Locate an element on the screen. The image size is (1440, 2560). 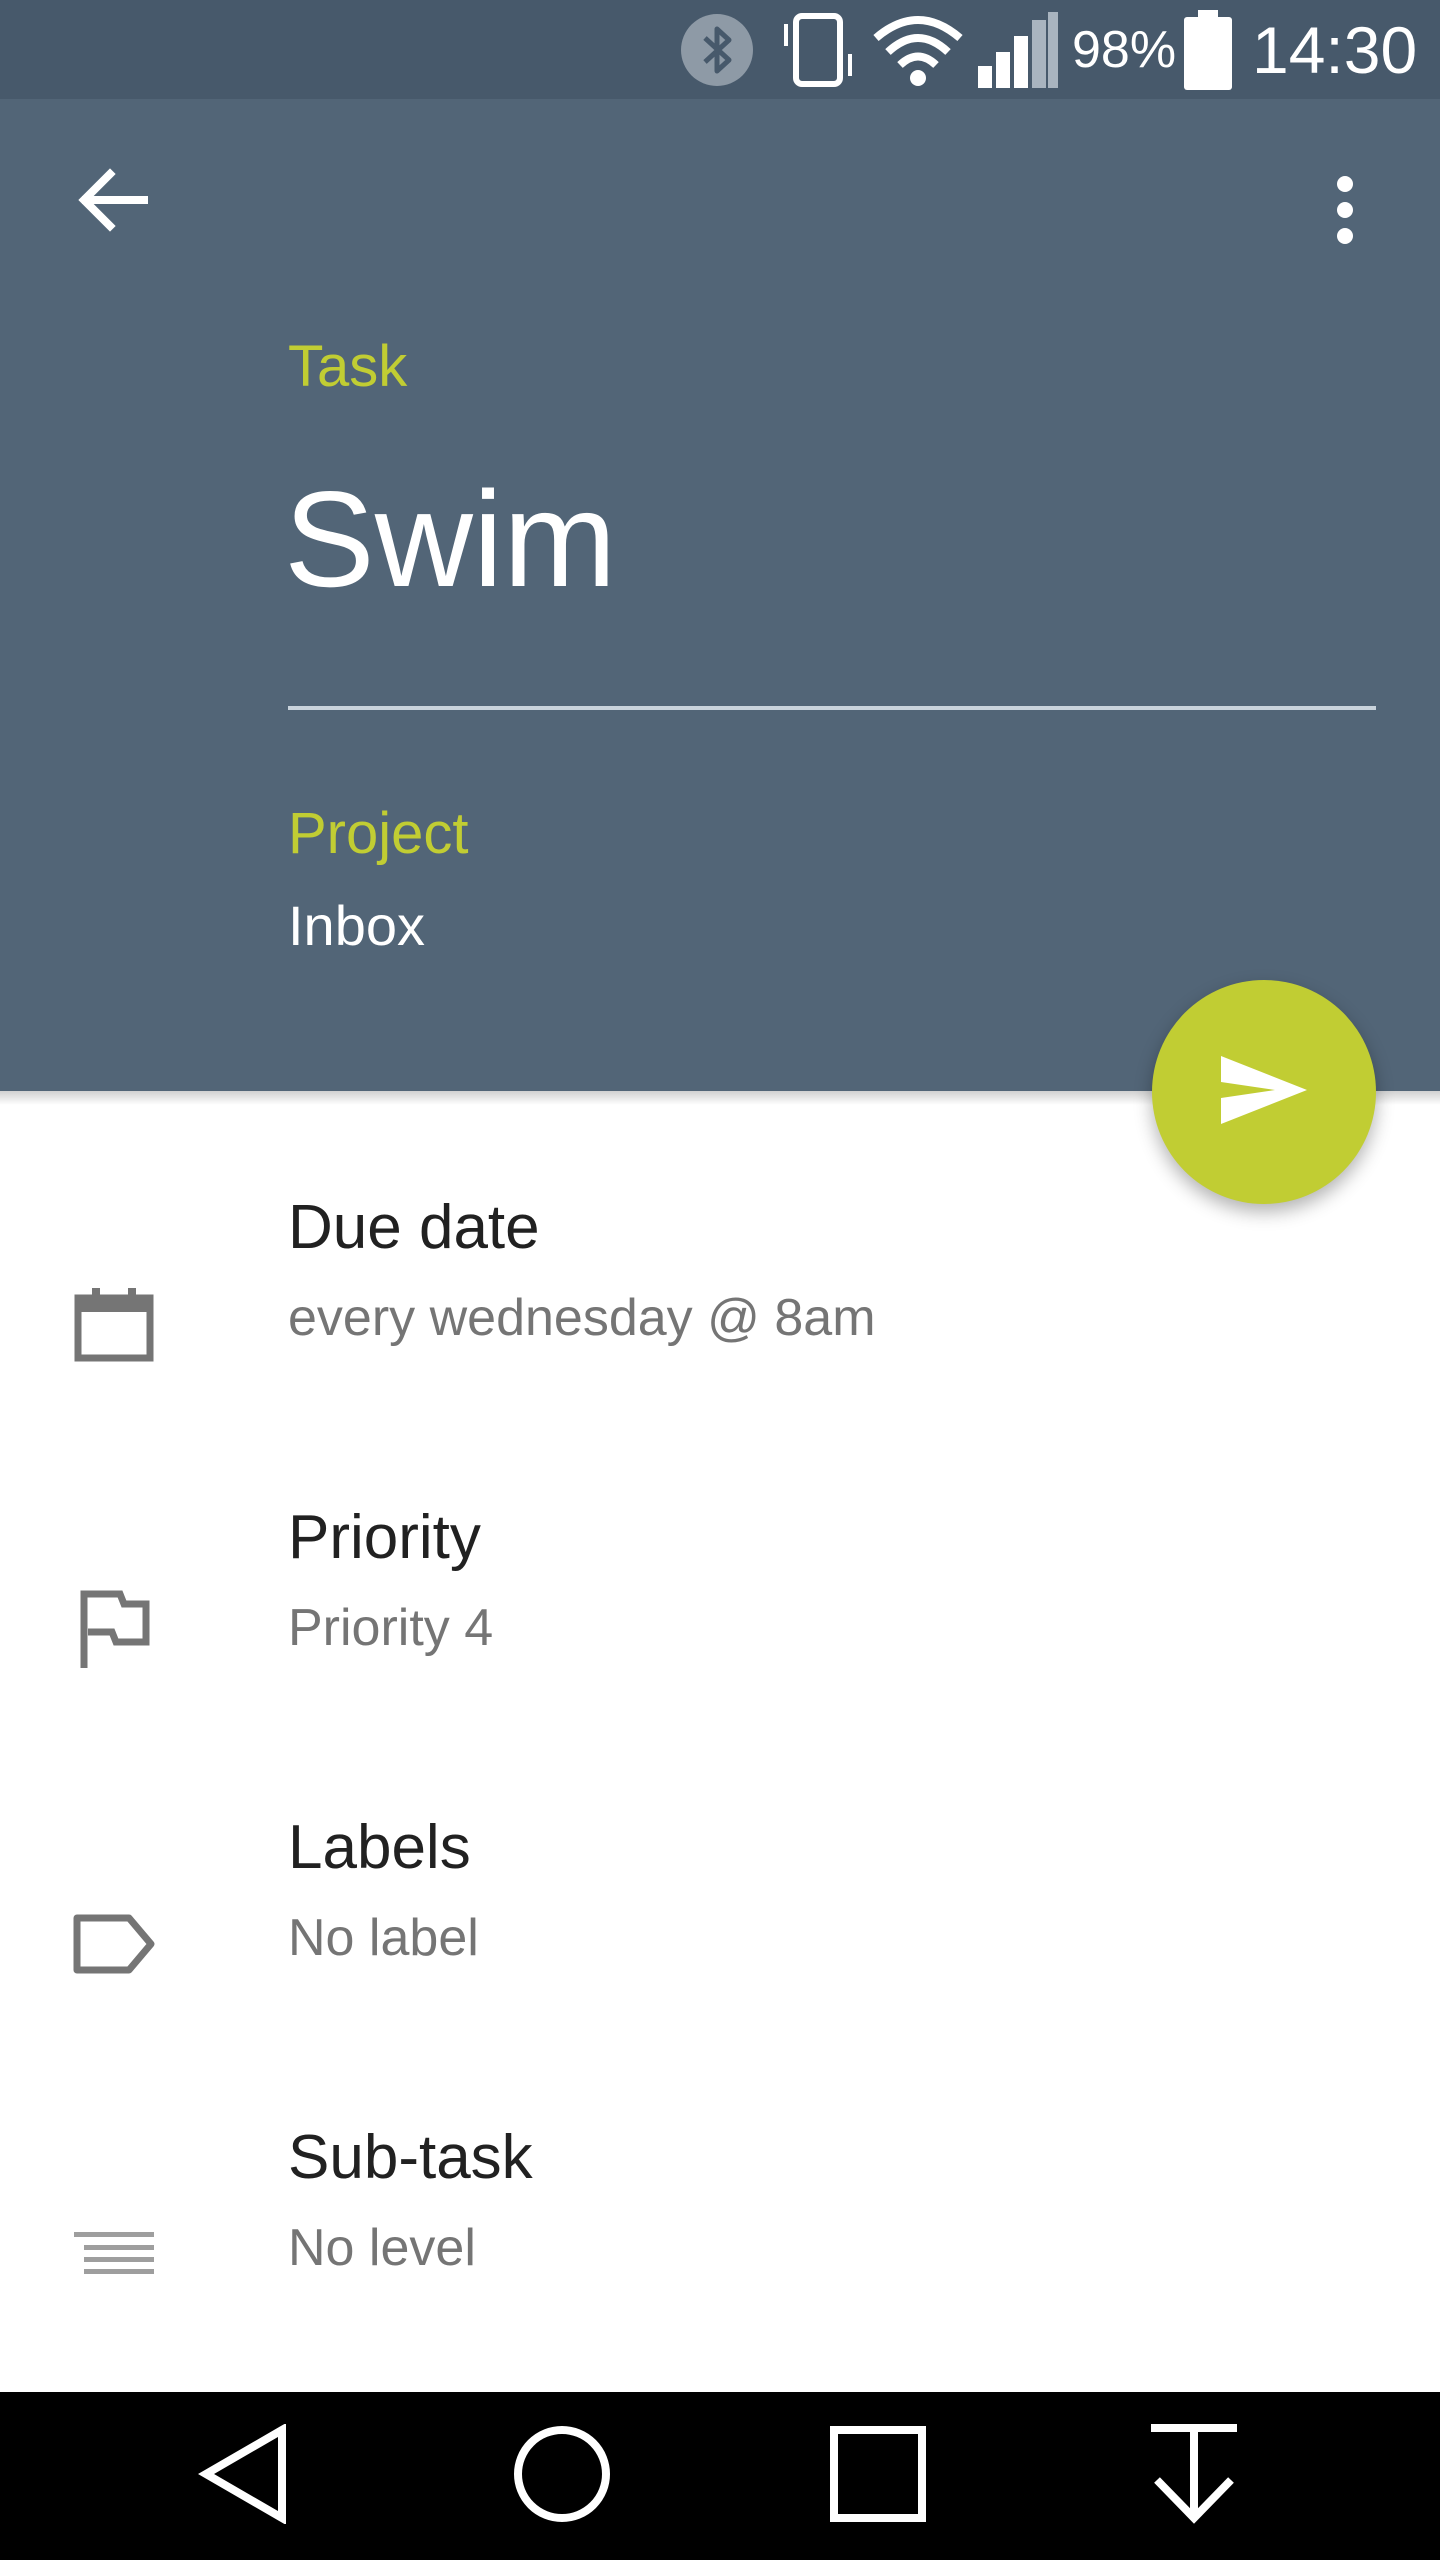
due-date-row: Due date every wednesday @ 8am is located at coordinates (720, 1310).